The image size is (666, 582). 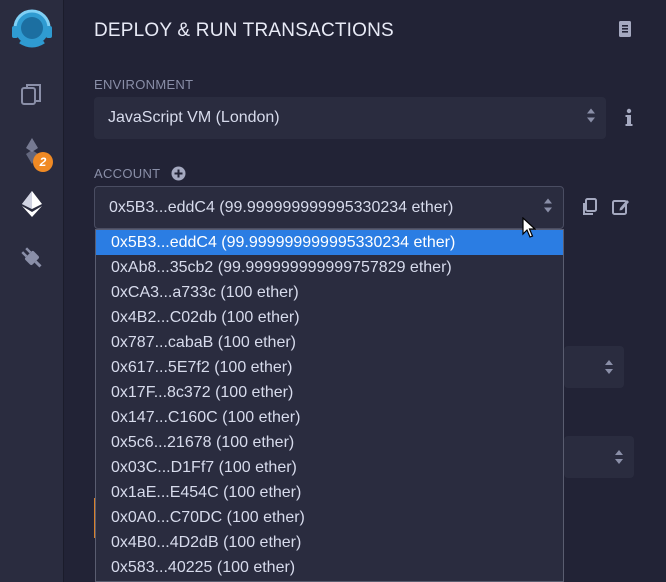 I want to click on gas-limit-select, so click(x=594, y=367).